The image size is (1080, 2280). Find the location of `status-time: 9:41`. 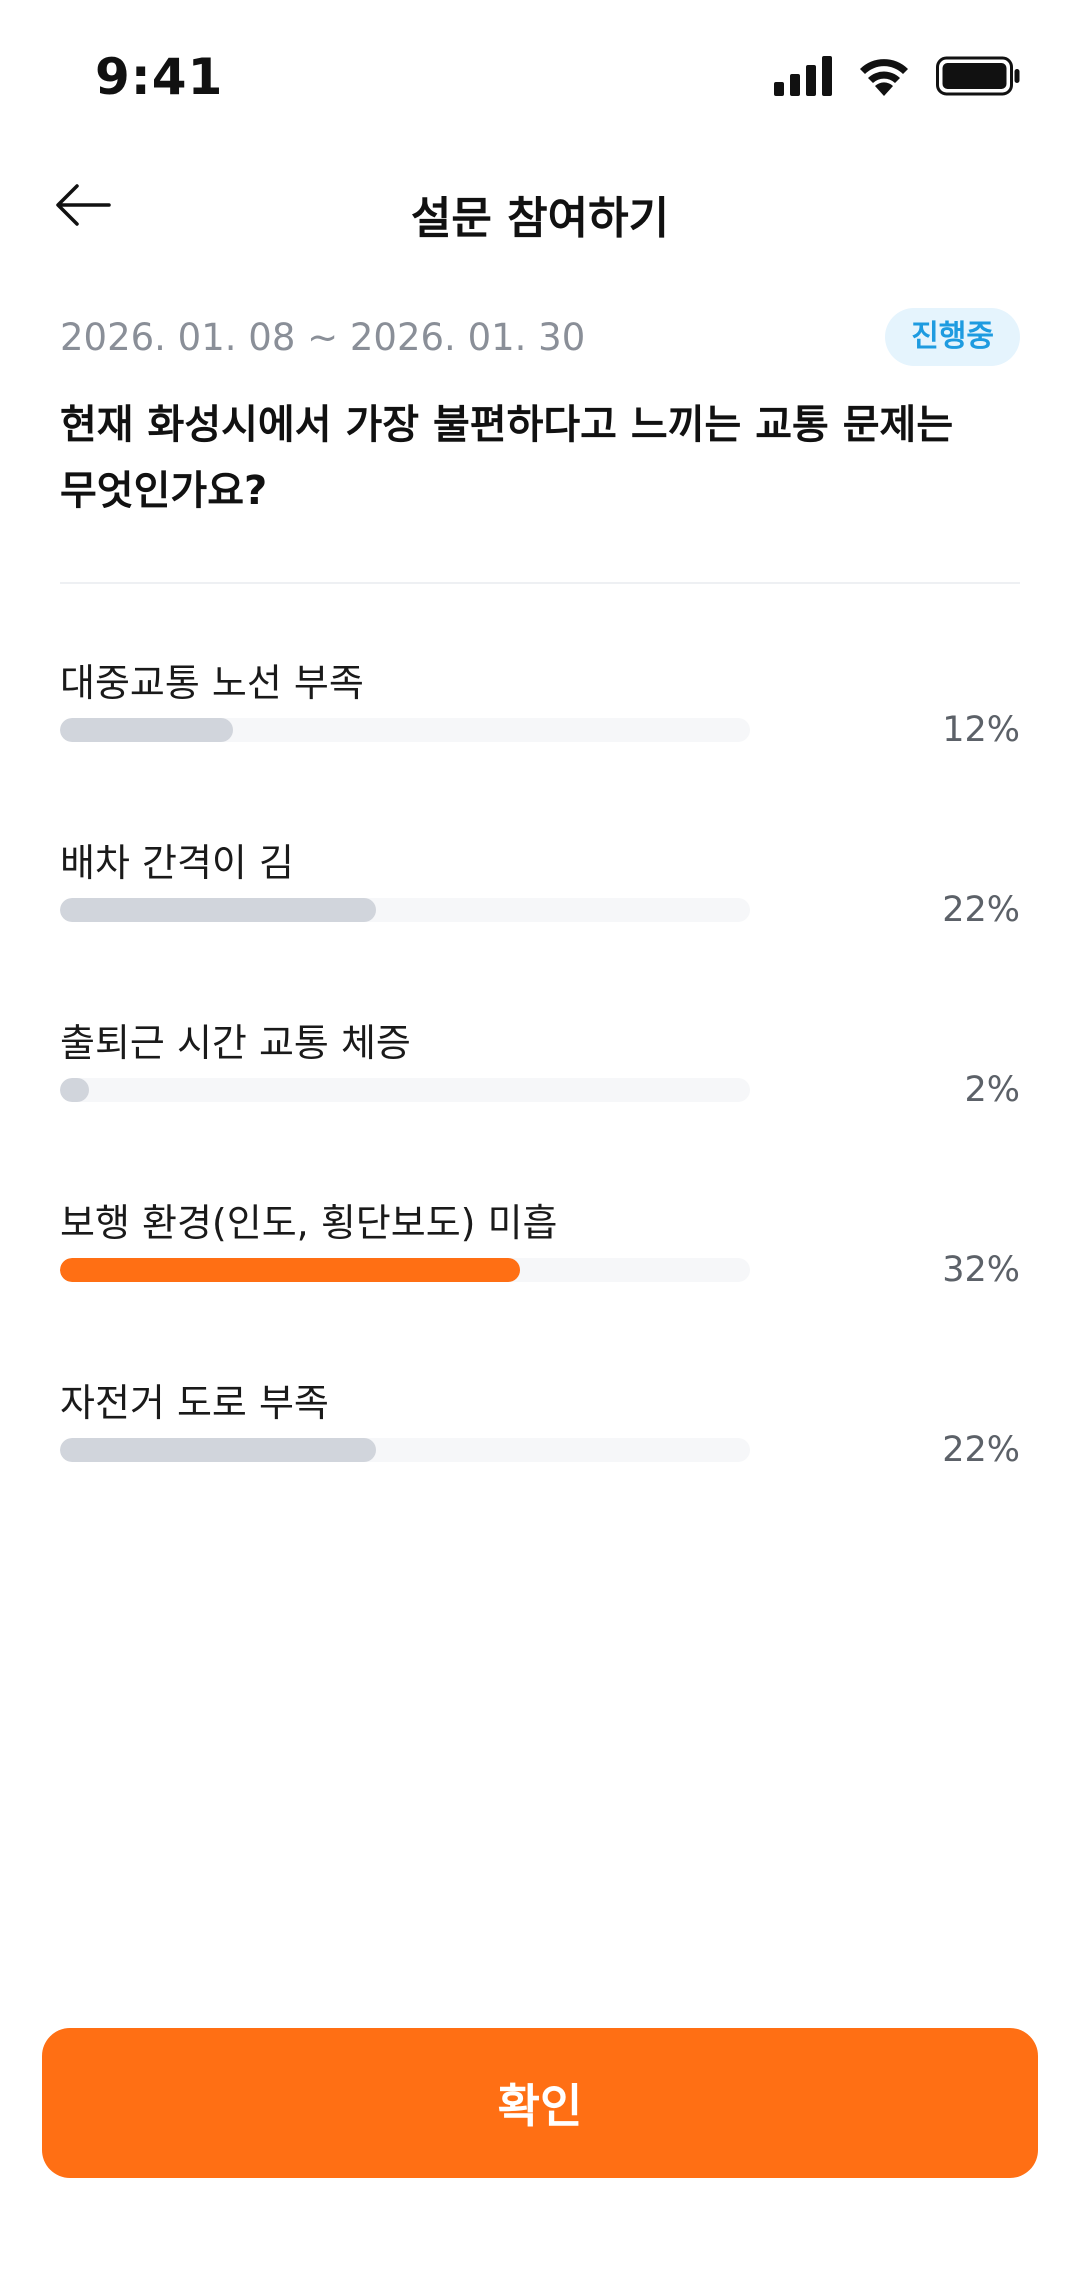

status-time: 9:41 is located at coordinates (159, 77).